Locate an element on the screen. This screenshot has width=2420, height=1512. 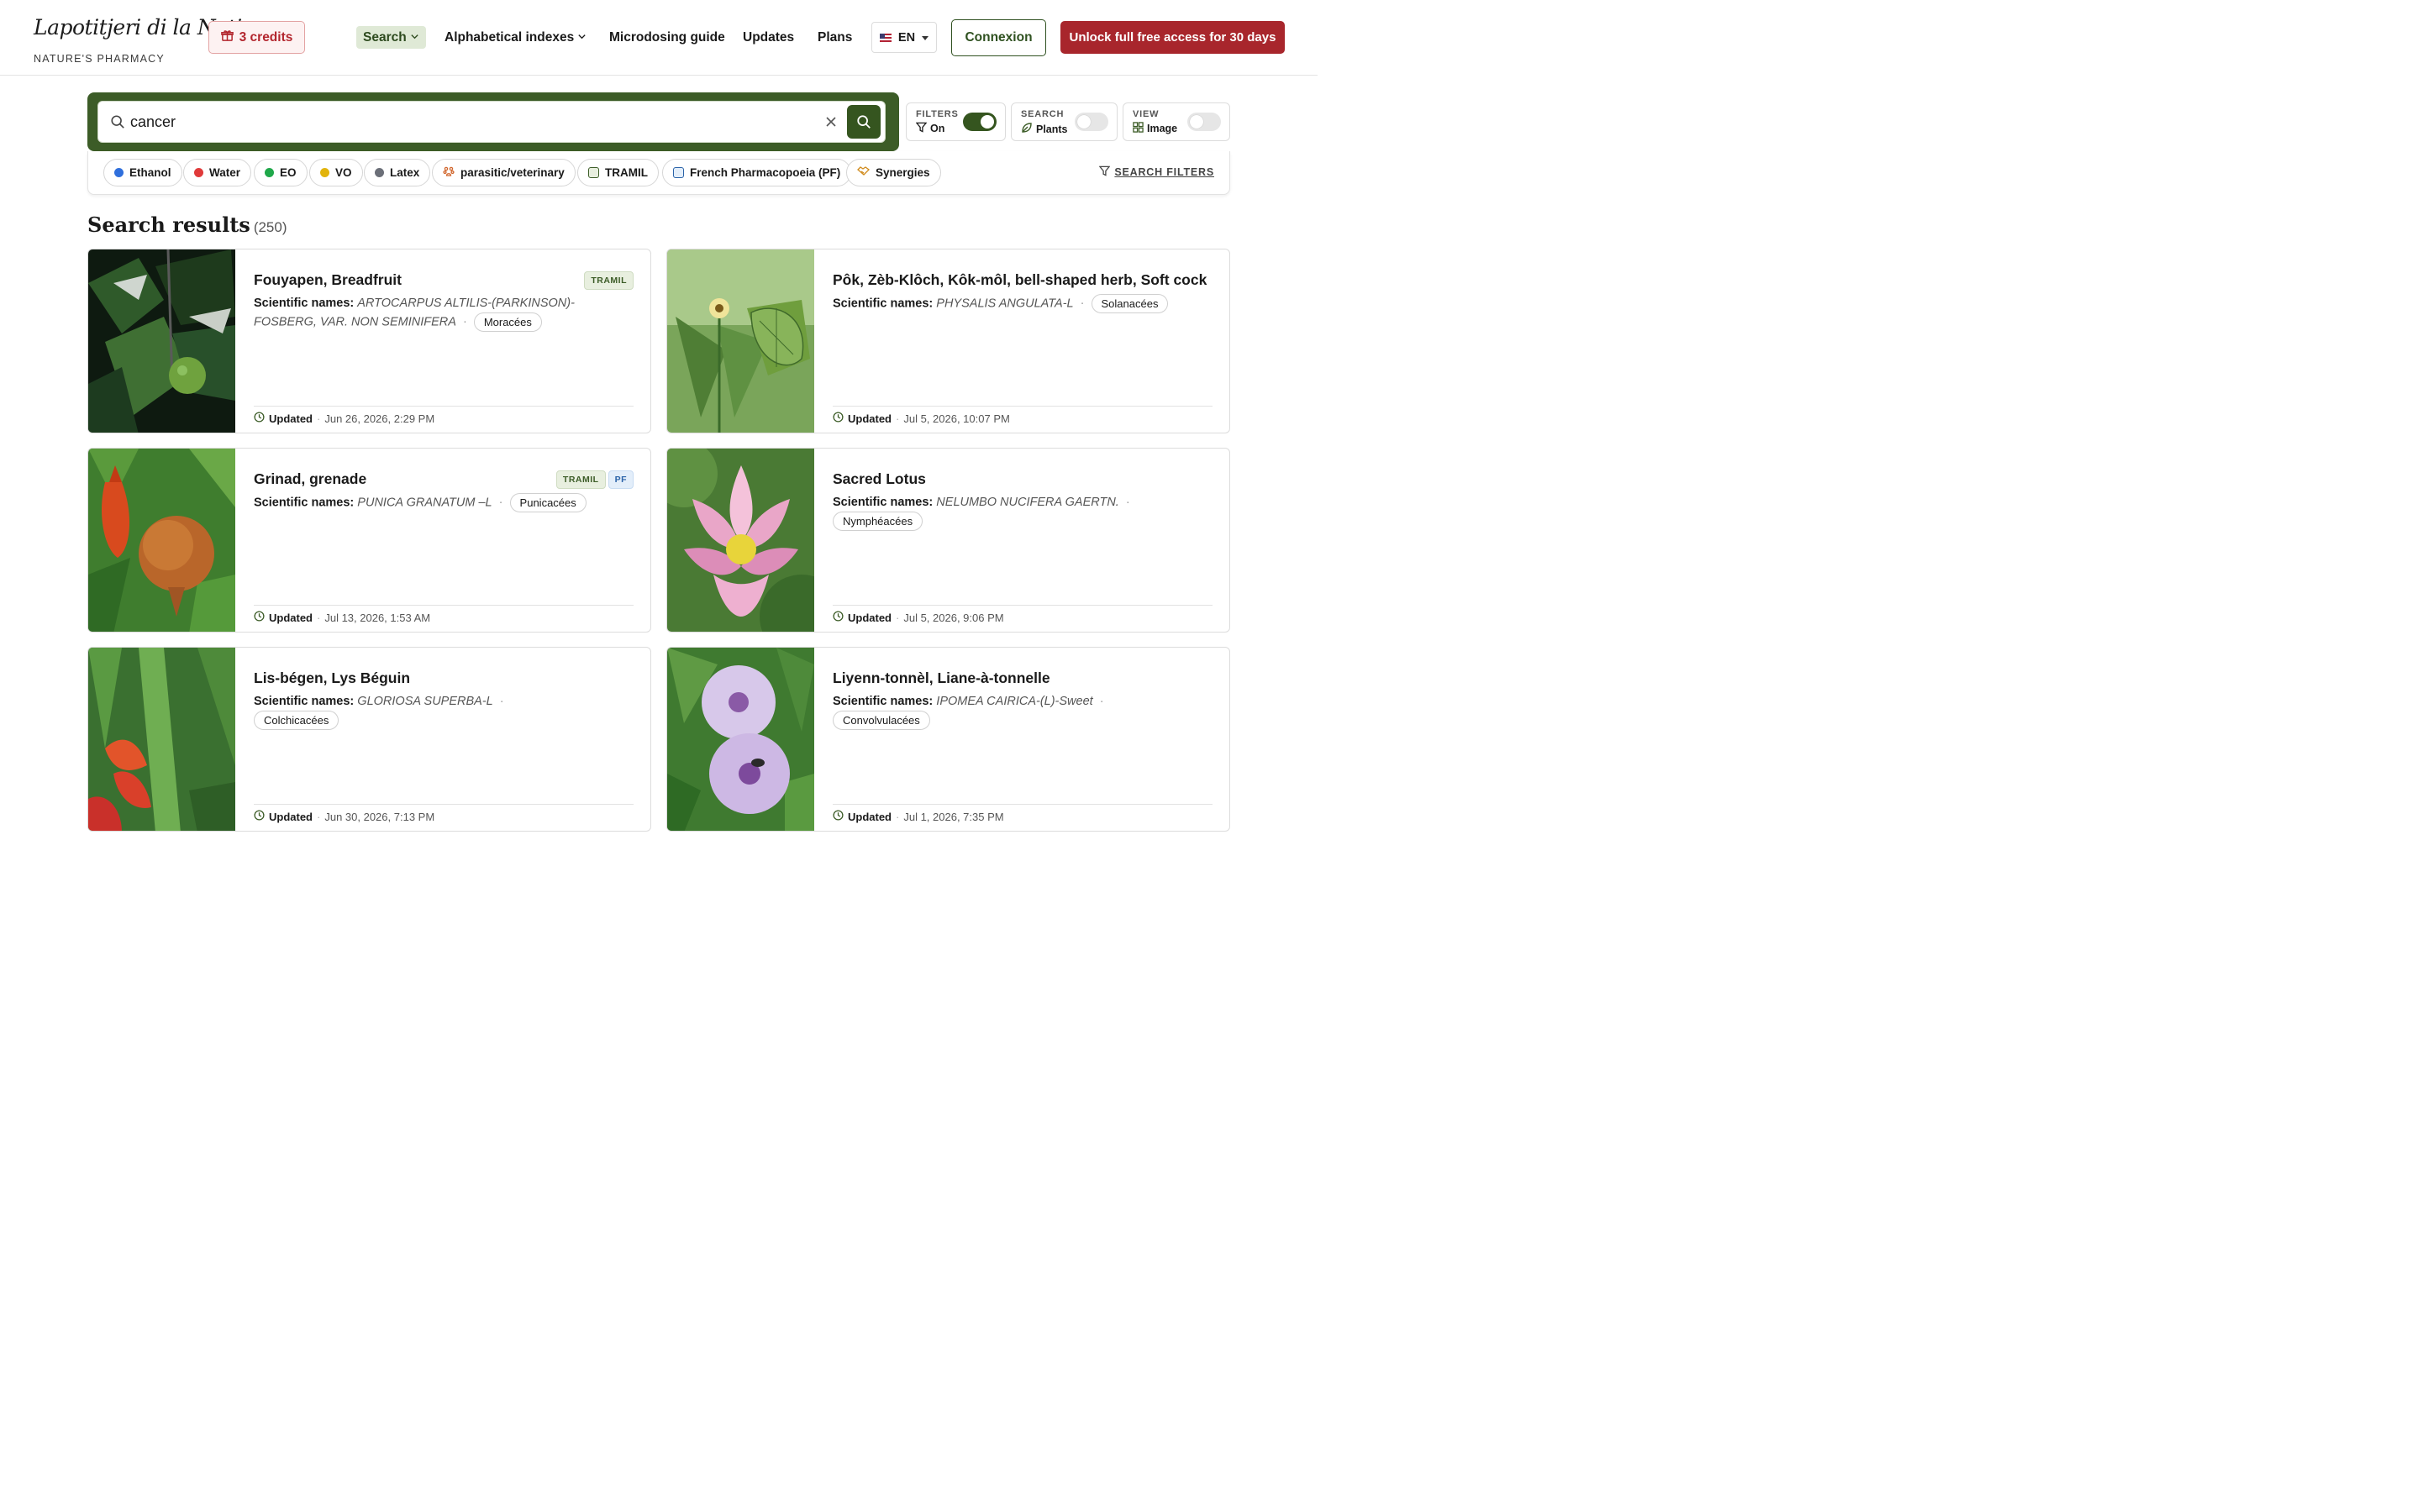
search-input is located at coordinates (466, 122).